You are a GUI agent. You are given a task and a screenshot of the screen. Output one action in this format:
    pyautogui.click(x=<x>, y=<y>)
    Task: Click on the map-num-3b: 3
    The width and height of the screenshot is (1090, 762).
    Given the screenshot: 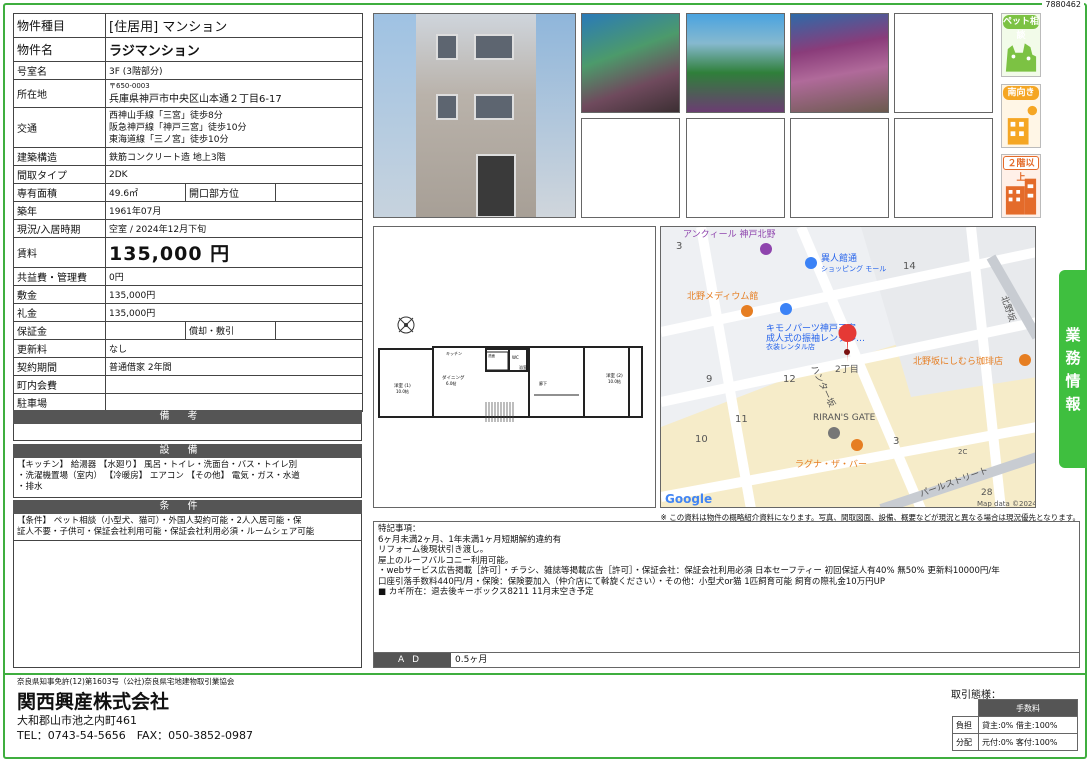 What is the action you would take?
    pyautogui.click(x=896, y=441)
    